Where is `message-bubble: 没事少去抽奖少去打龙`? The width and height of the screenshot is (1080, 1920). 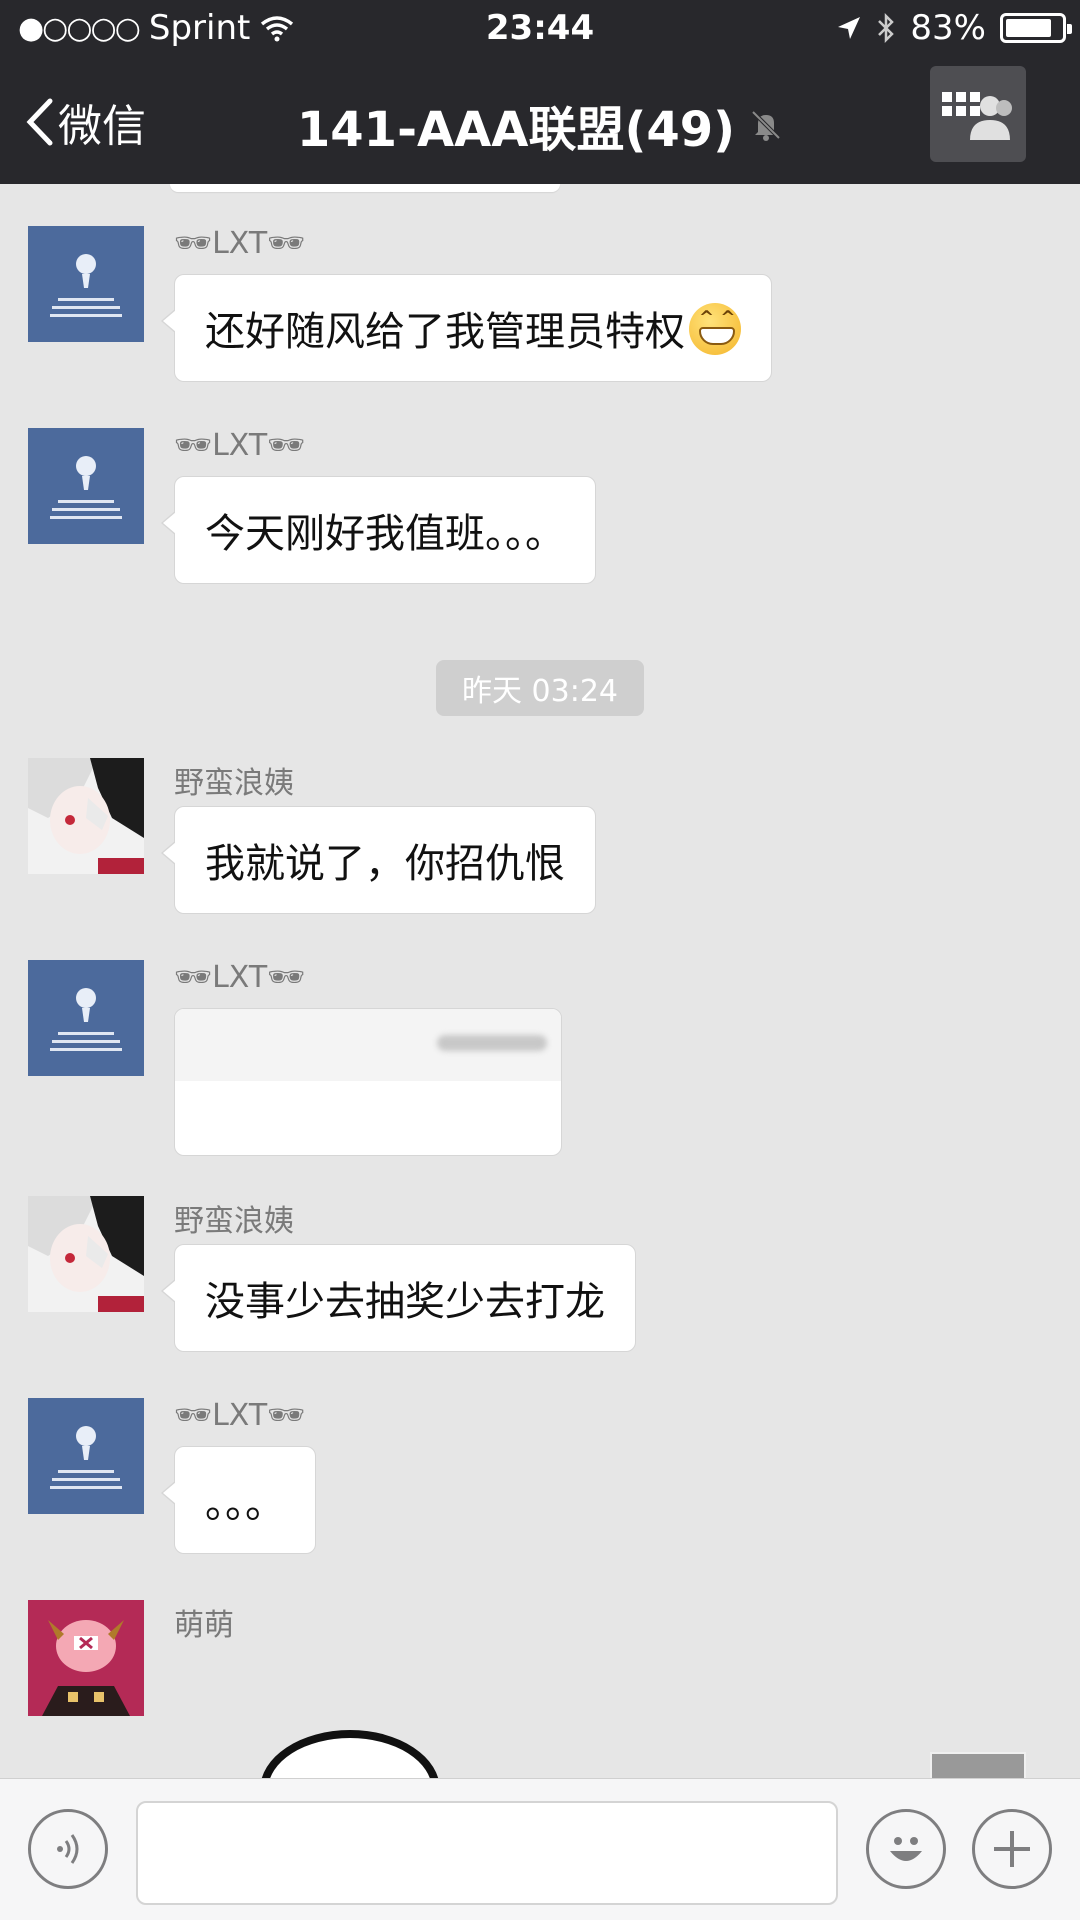
message-bubble: 没事少去抽奖少去打龙 is located at coordinates (398, 1298).